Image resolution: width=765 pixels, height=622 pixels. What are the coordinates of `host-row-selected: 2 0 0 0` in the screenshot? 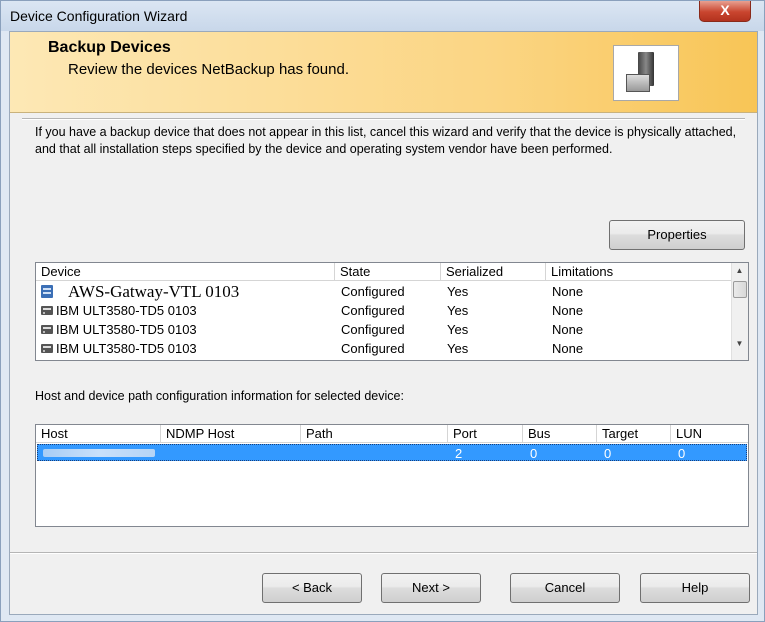 It's located at (392, 452).